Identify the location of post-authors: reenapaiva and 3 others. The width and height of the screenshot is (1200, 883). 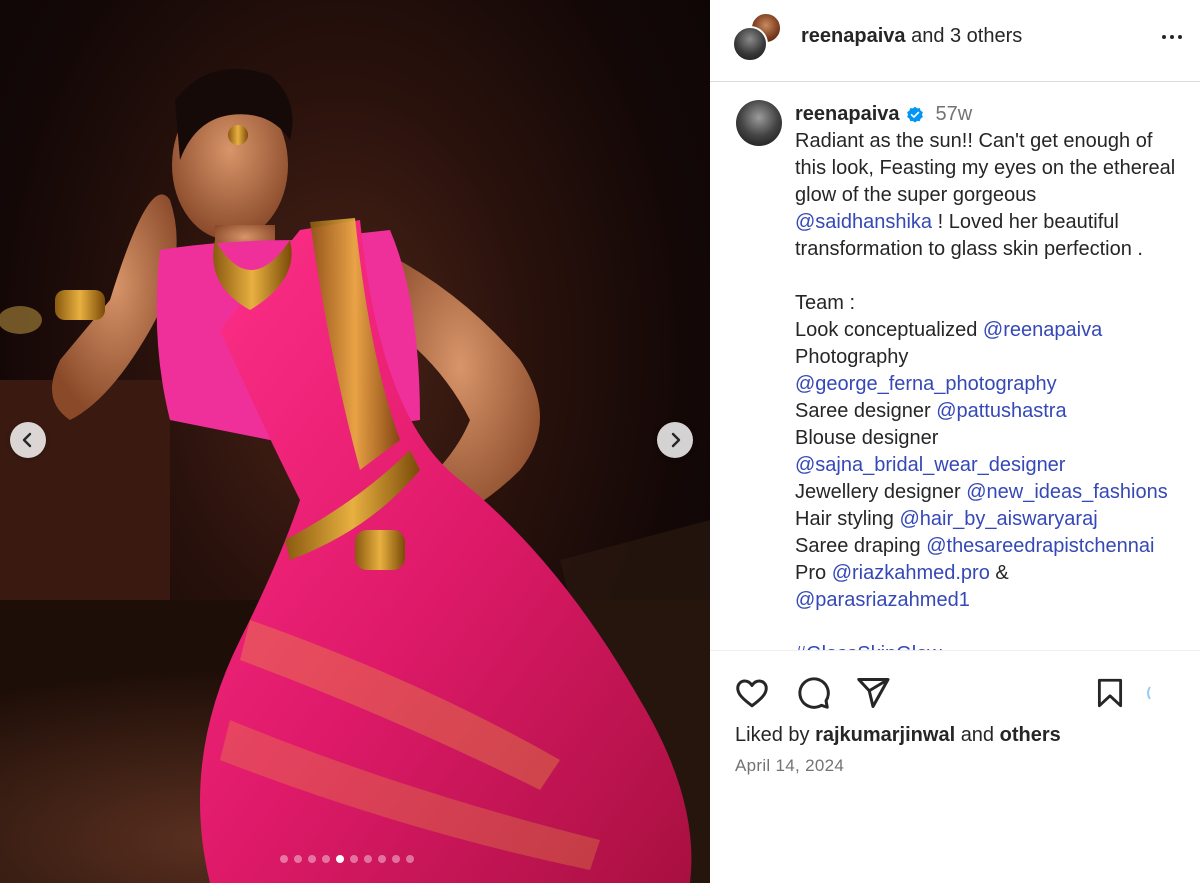
(911, 36).